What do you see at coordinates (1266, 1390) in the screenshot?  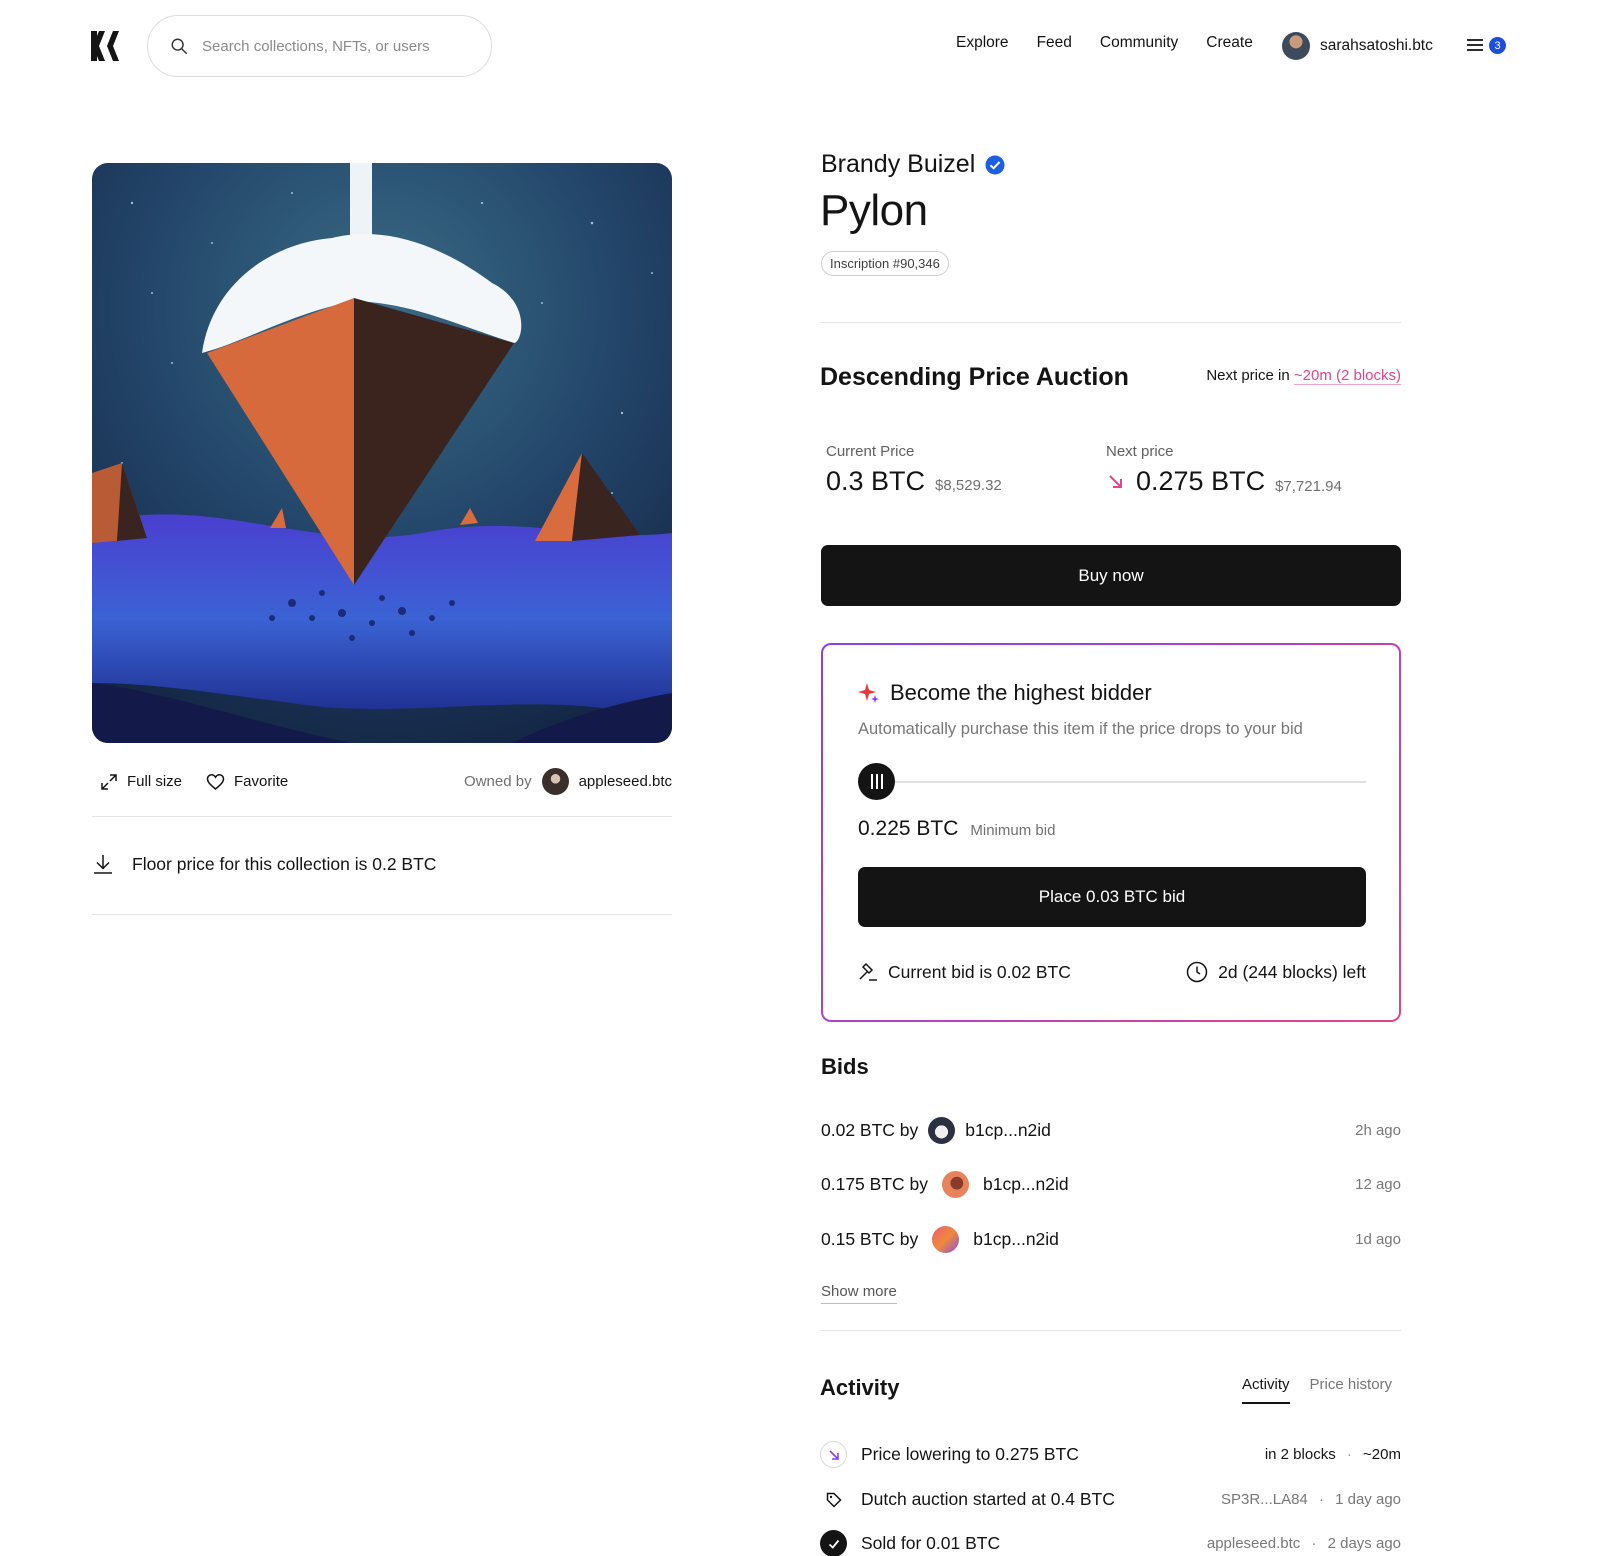 I see `tab-activity: Activity` at bounding box center [1266, 1390].